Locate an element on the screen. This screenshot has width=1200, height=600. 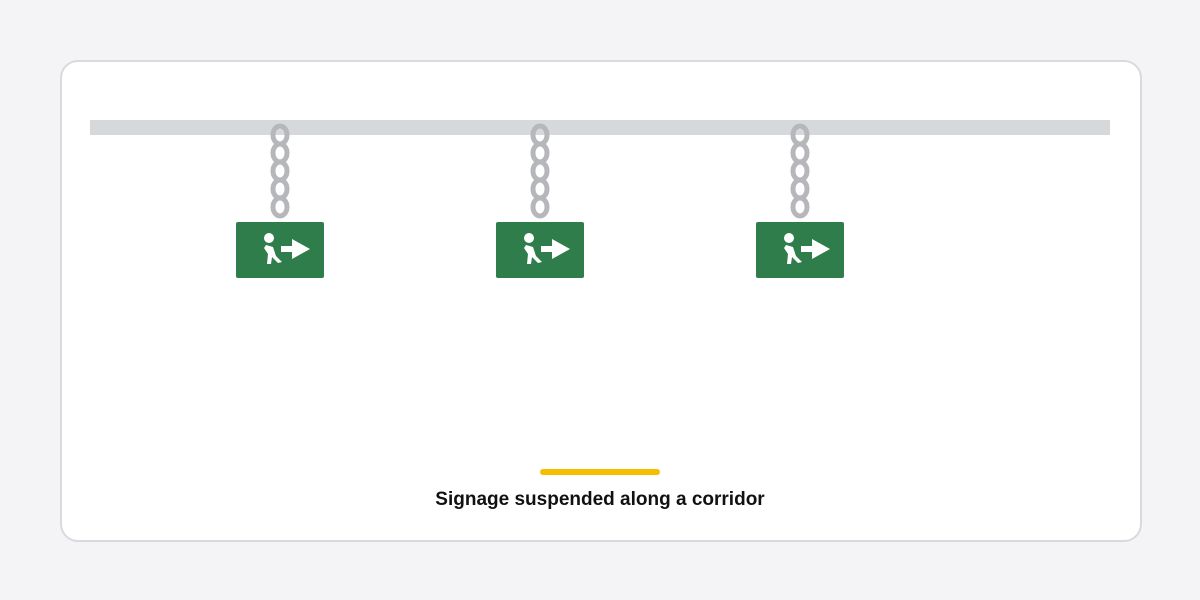
ceiling-rail is located at coordinates (600, 127).